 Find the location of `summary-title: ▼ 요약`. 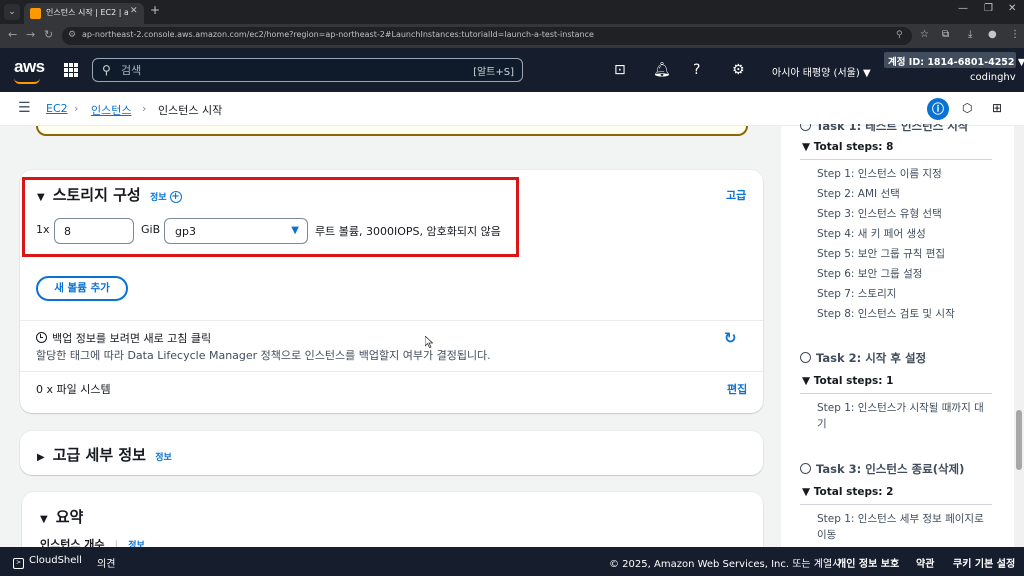

summary-title: ▼ 요약 is located at coordinates (61, 516).